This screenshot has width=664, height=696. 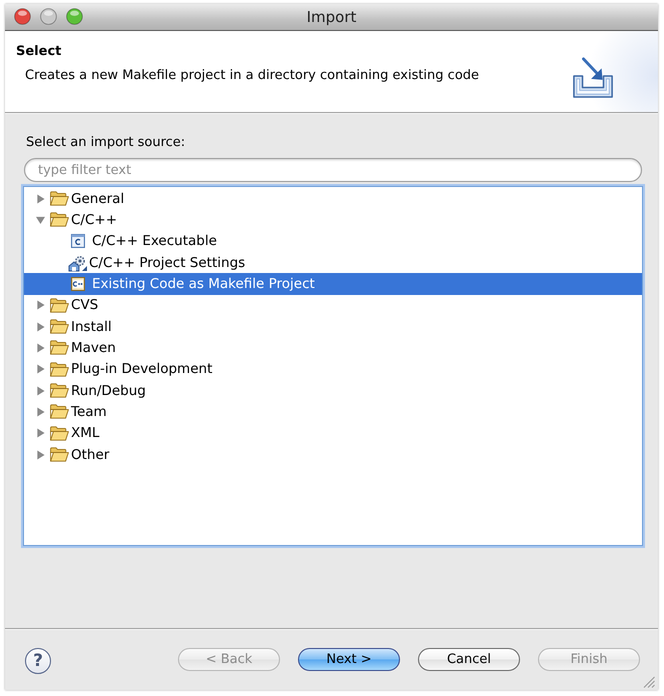 What do you see at coordinates (38, 661) in the screenshot?
I see `help-button: ?` at bounding box center [38, 661].